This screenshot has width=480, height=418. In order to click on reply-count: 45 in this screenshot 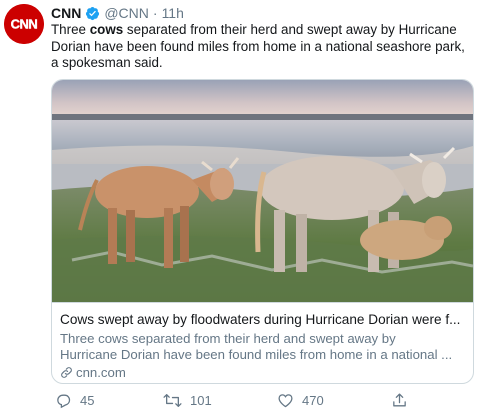, I will do `click(87, 400)`.